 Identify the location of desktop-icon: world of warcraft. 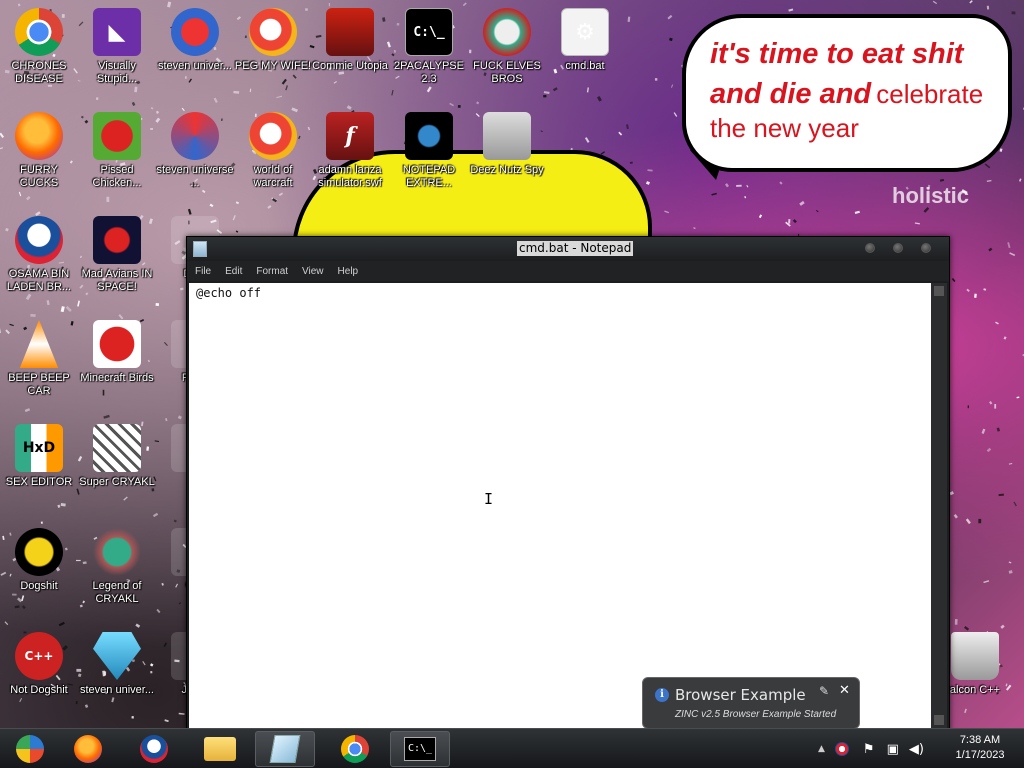
(273, 151).